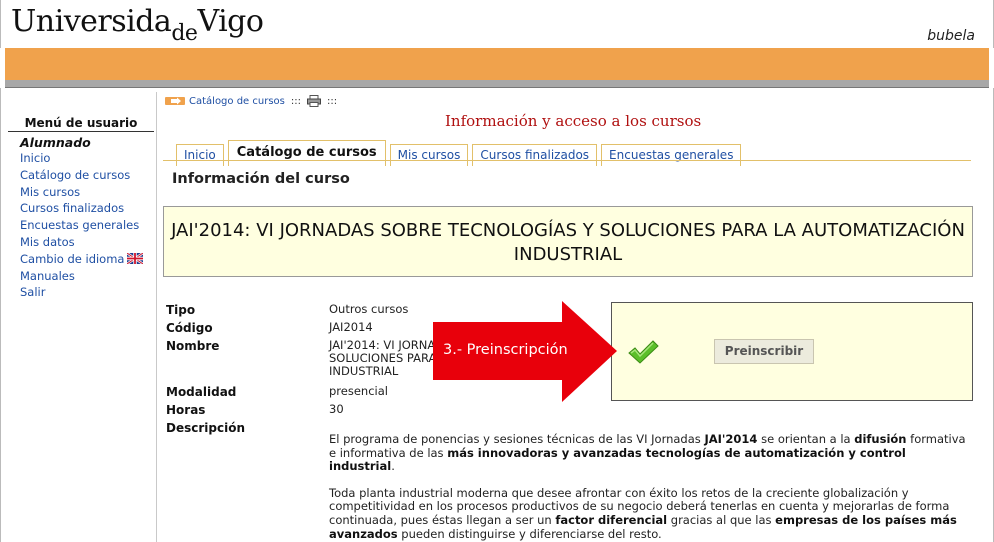 Image resolution: width=994 pixels, height=542 pixels. I want to click on logo-text-de: de, so click(184, 33).